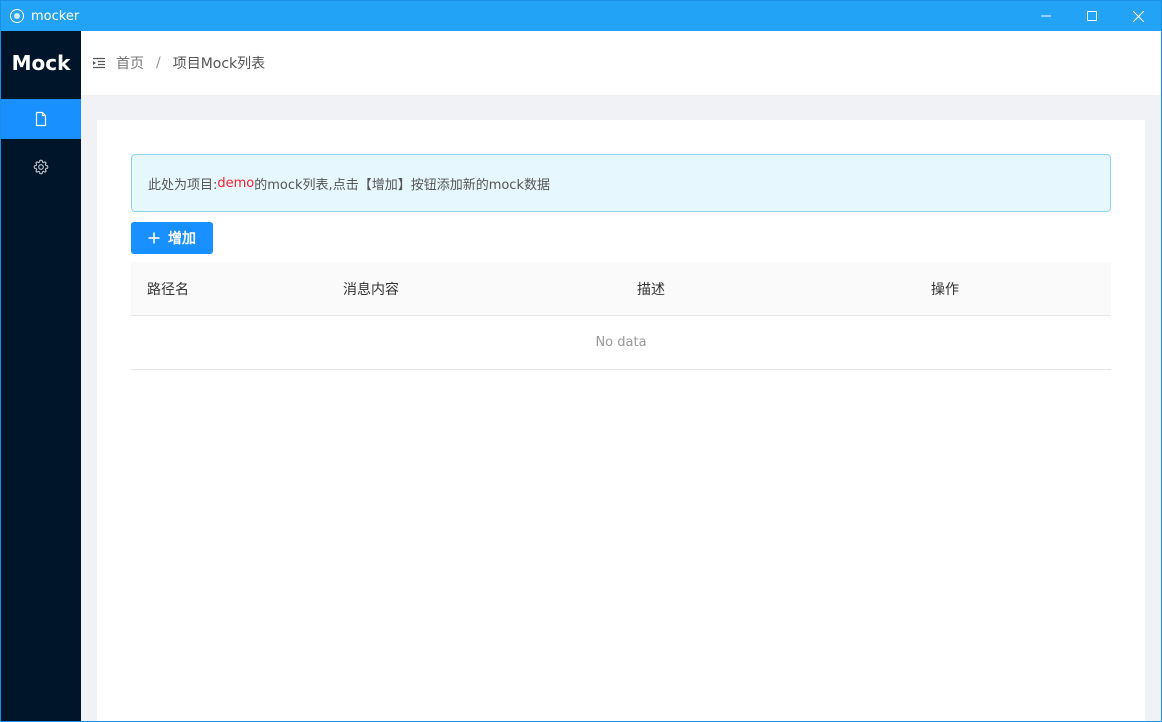 Image resolution: width=1162 pixels, height=722 pixels. What do you see at coordinates (621, 183) in the screenshot?
I see `info-alert: 此处为项目: demo 的mock列表,点击【增加】按钮添加新的mock数据` at bounding box center [621, 183].